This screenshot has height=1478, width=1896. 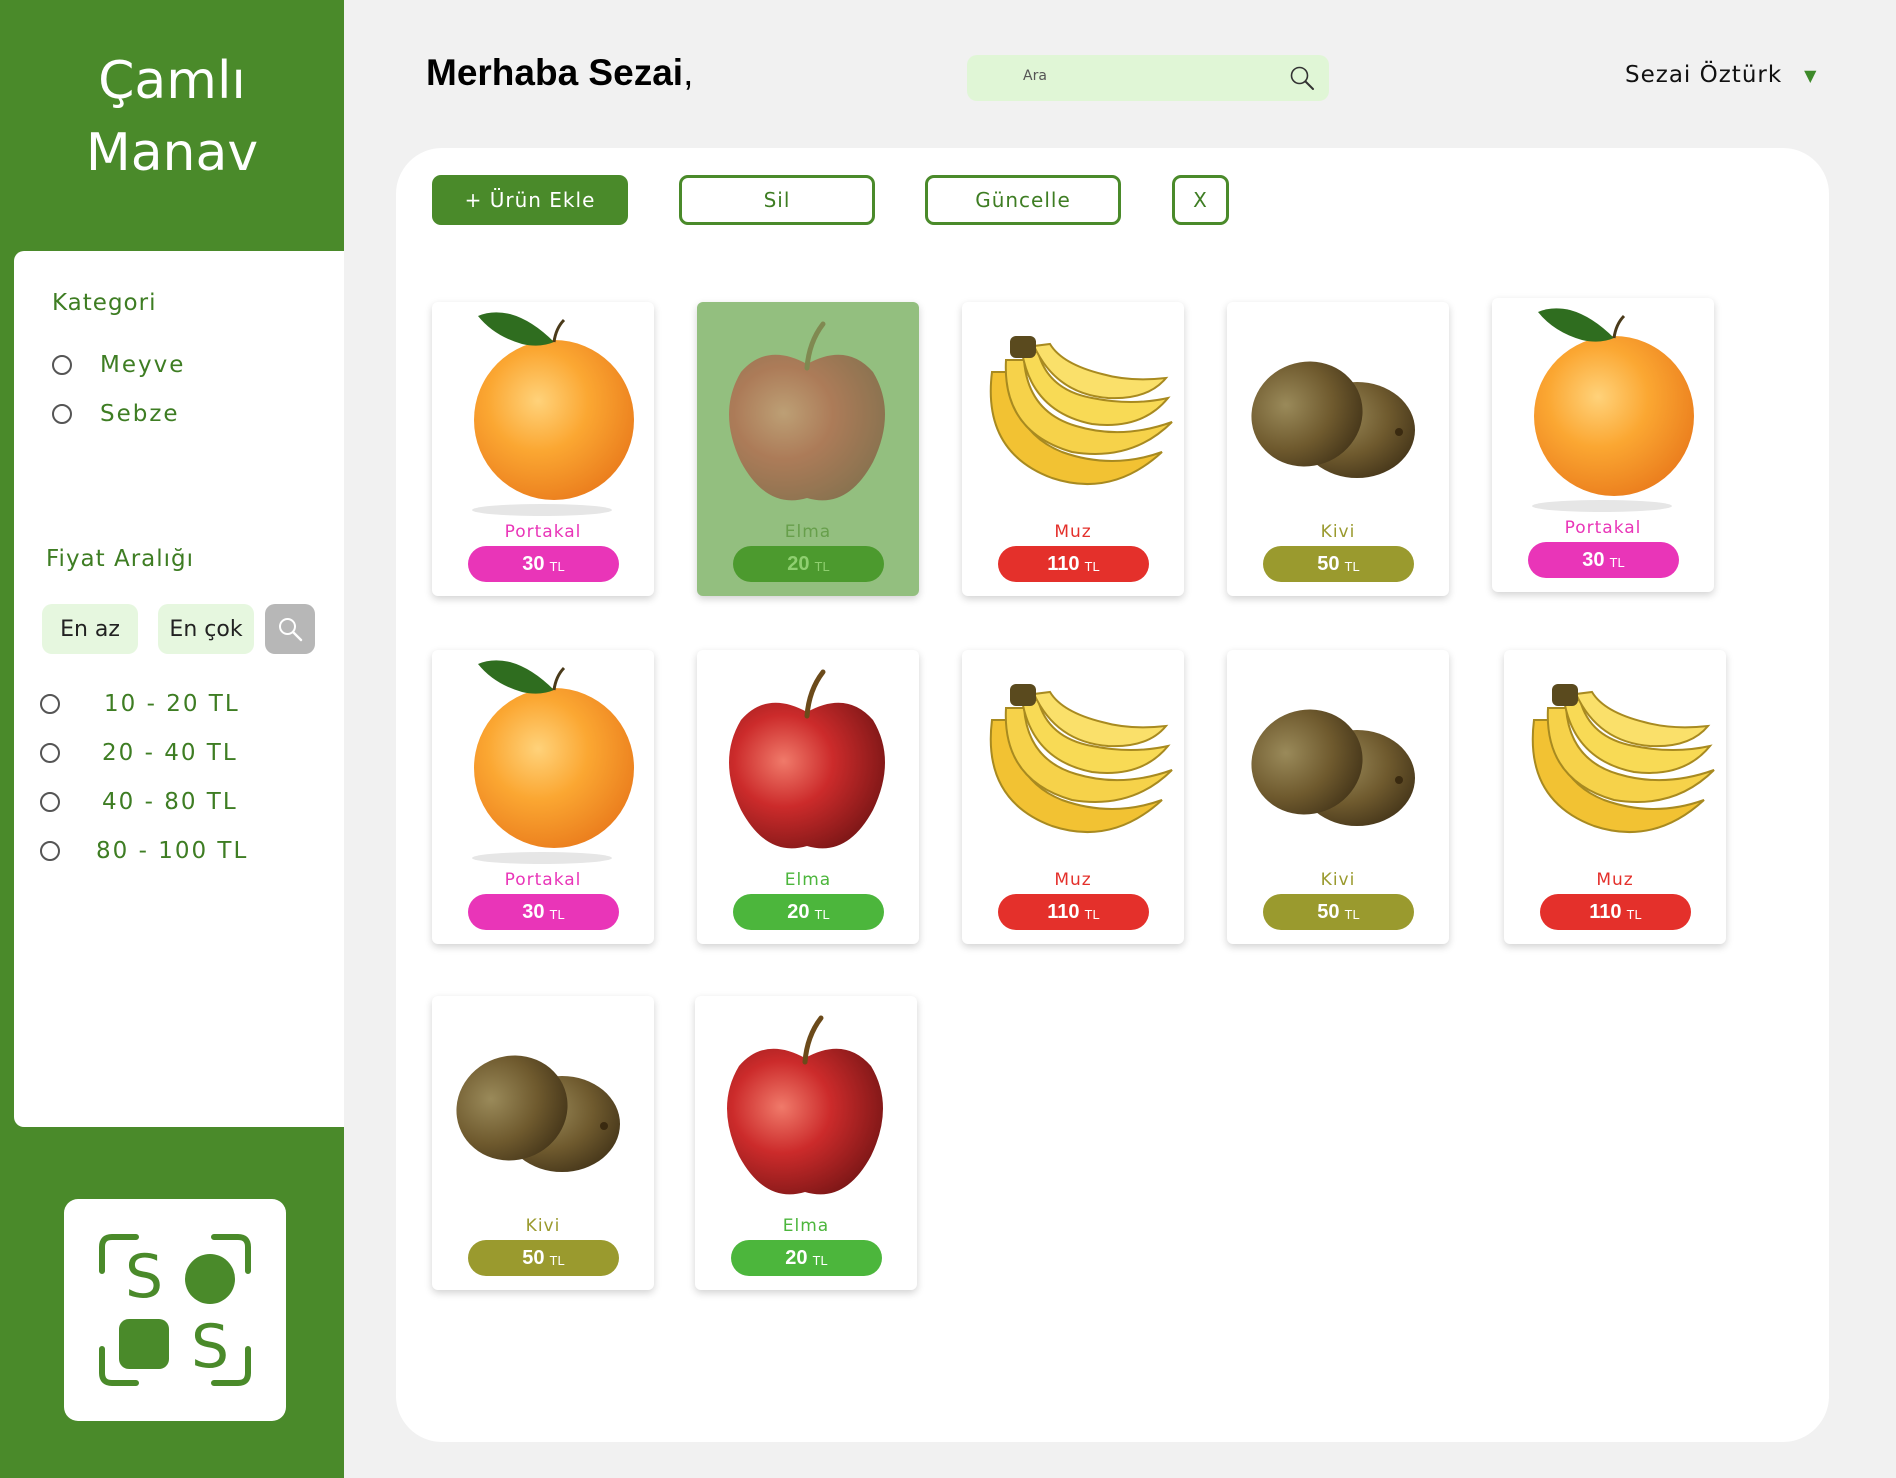 What do you see at coordinates (206, 629) in the screenshot?
I see `max-price-input: En çok` at bounding box center [206, 629].